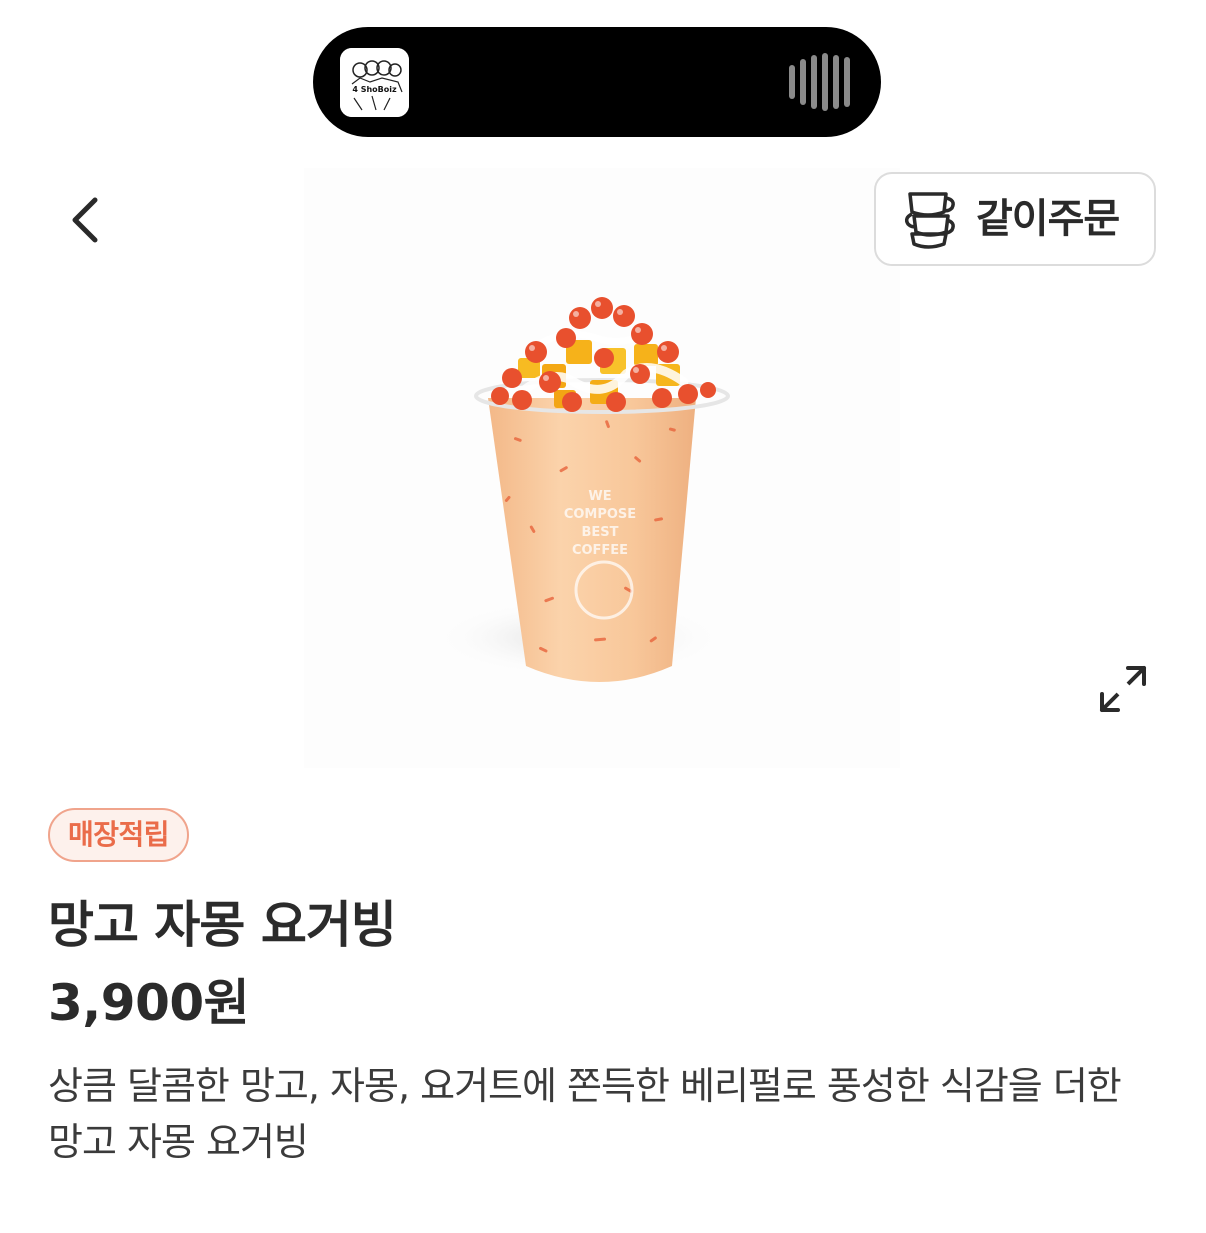 This screenshot has width=1206, height=1233. Describe the element at coordinates (222, 925) in the screenshot. I see `product-name: 망고 자몽 요거빙` at that location.